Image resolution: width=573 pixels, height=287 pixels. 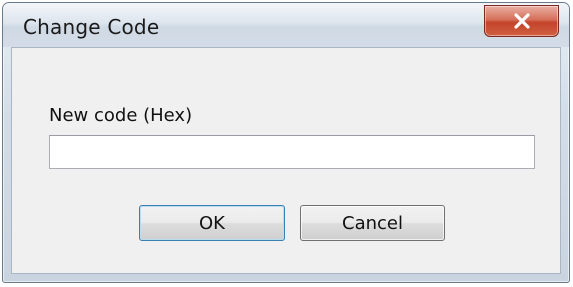 I want to click on close-button, so click(x=521, y=21).